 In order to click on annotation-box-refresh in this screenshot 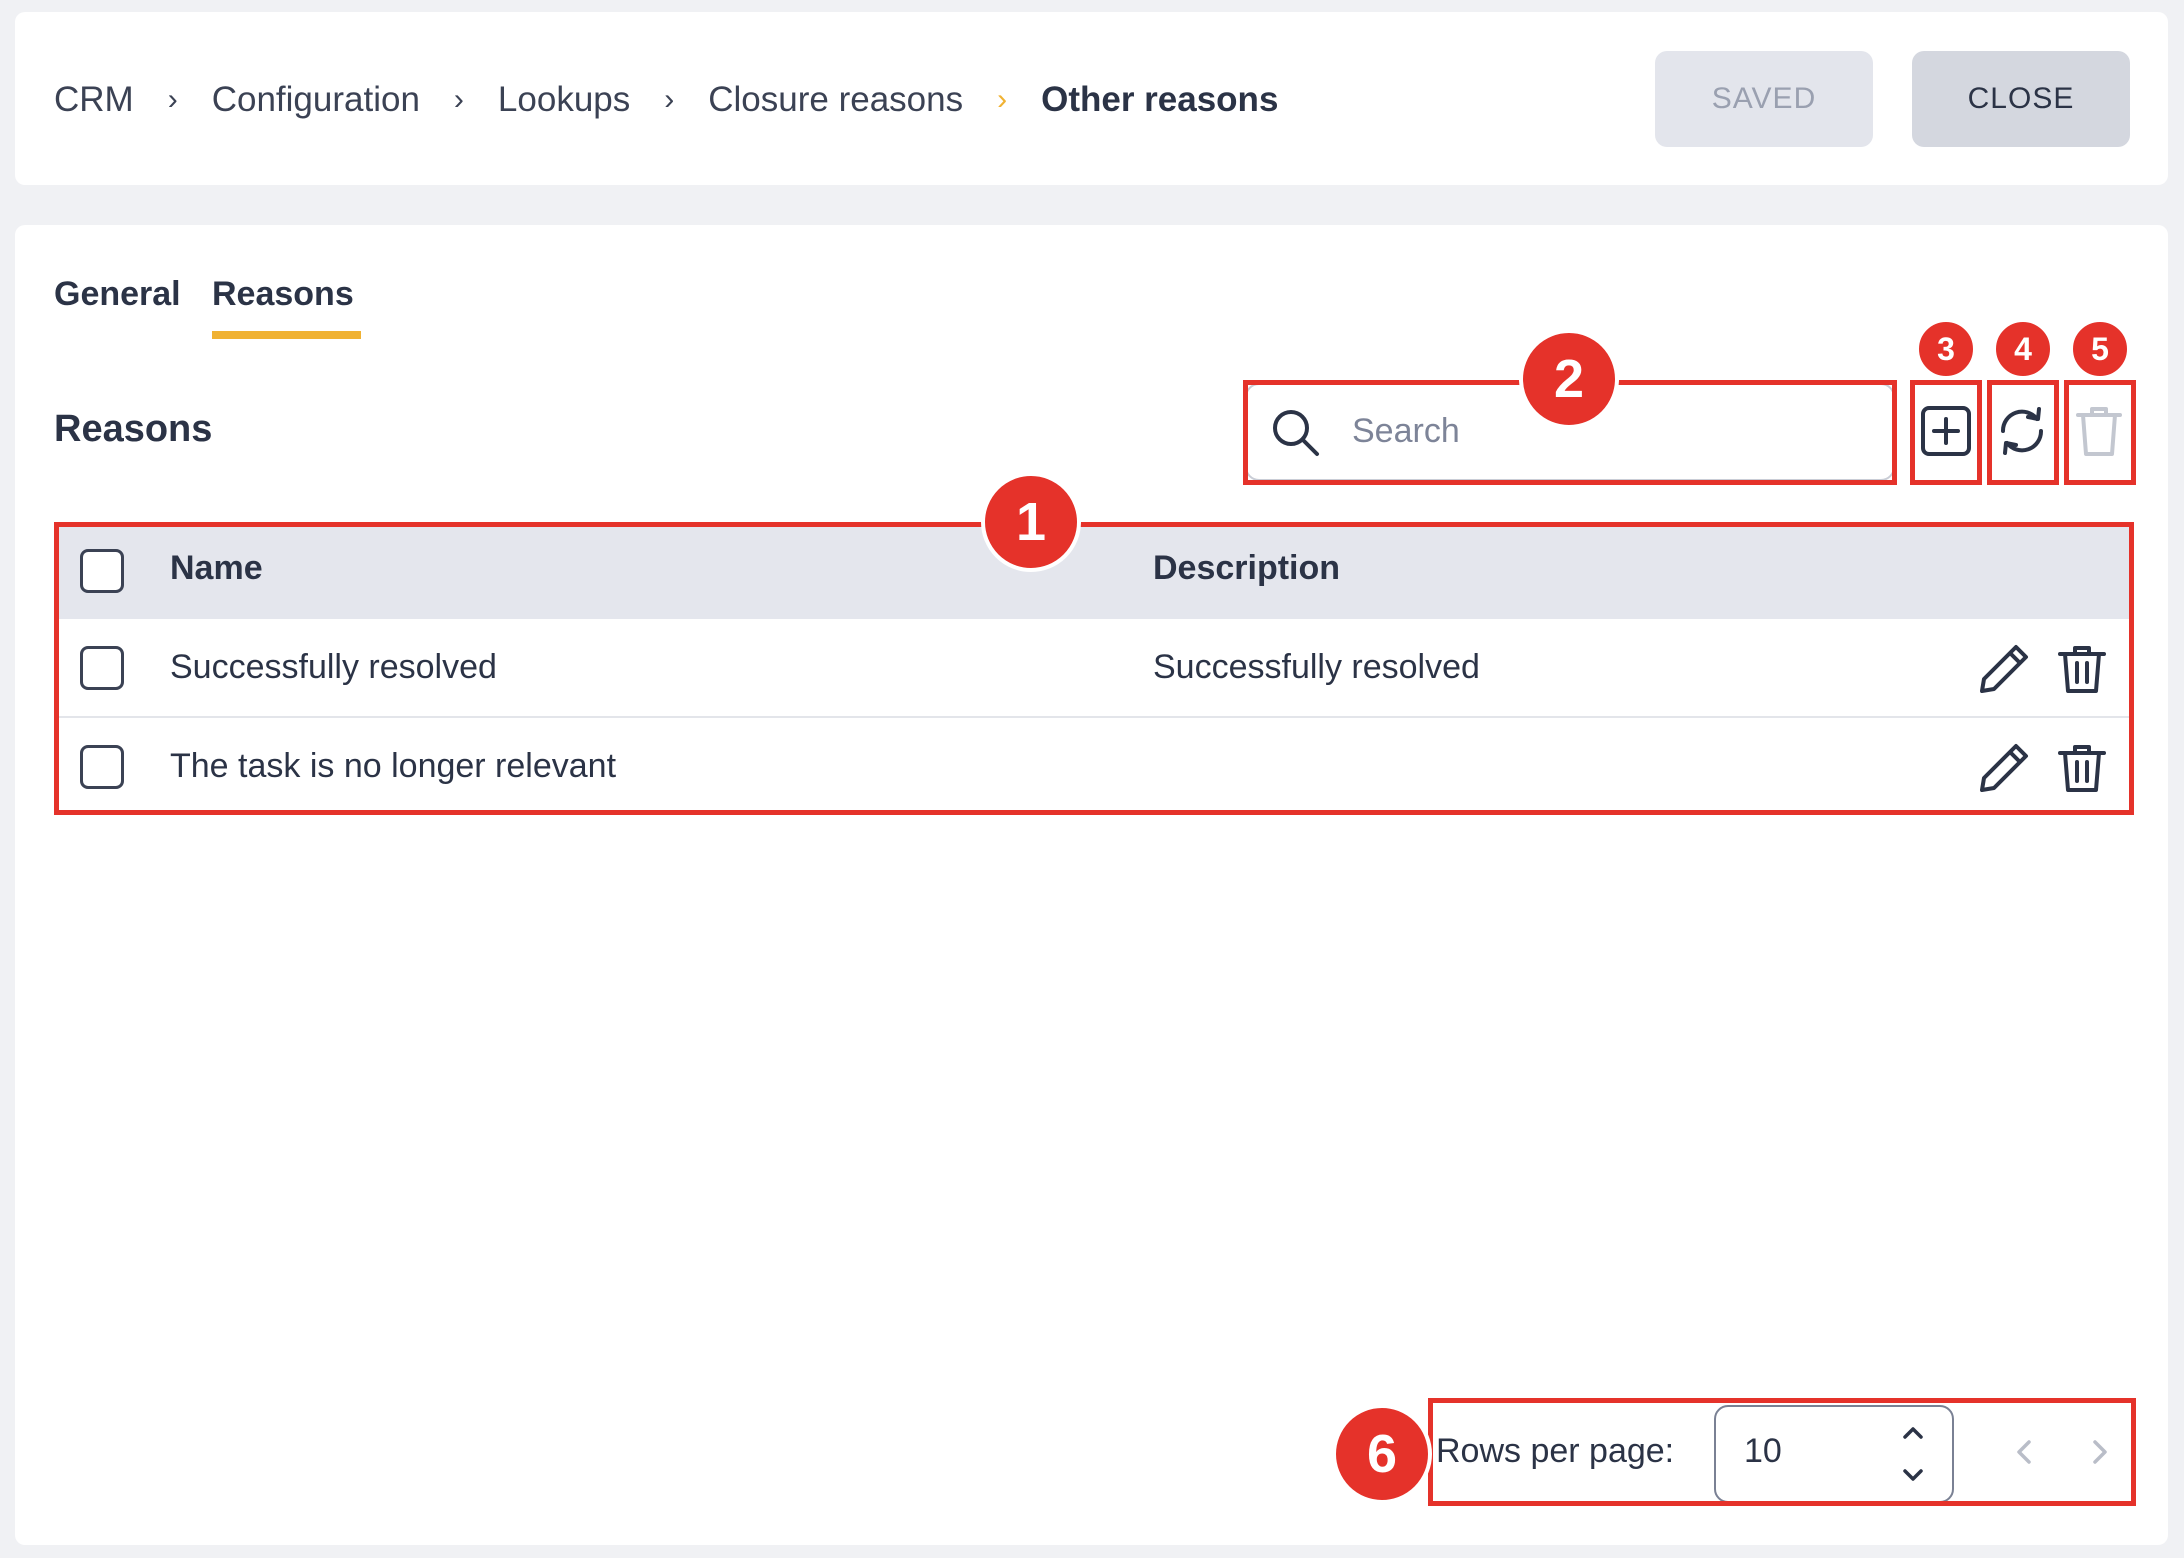, I will do `click(2023, 432)`.